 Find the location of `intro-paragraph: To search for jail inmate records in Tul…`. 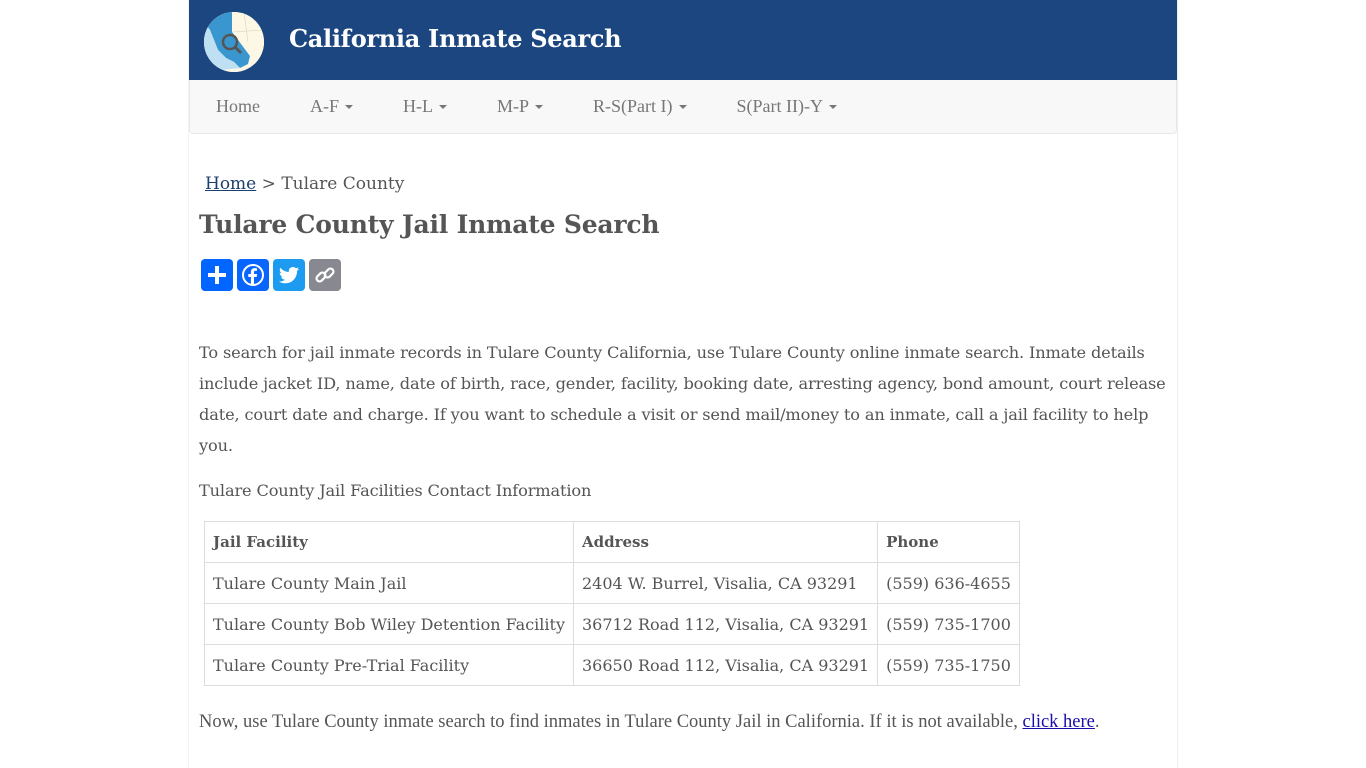

intro-paragraph: To search for jail inmate records in Tul… is located at coordinates (682, 399).